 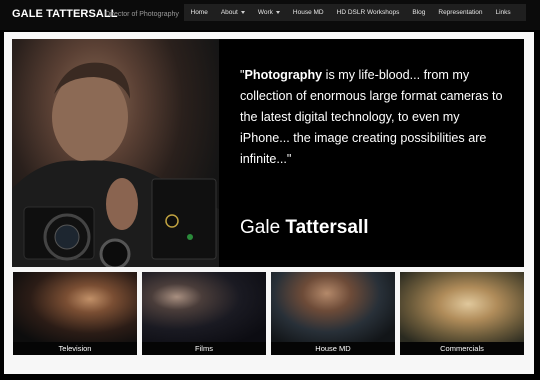 I want to click on thumbnail-label: Commercials, so click(x=462, y=348).